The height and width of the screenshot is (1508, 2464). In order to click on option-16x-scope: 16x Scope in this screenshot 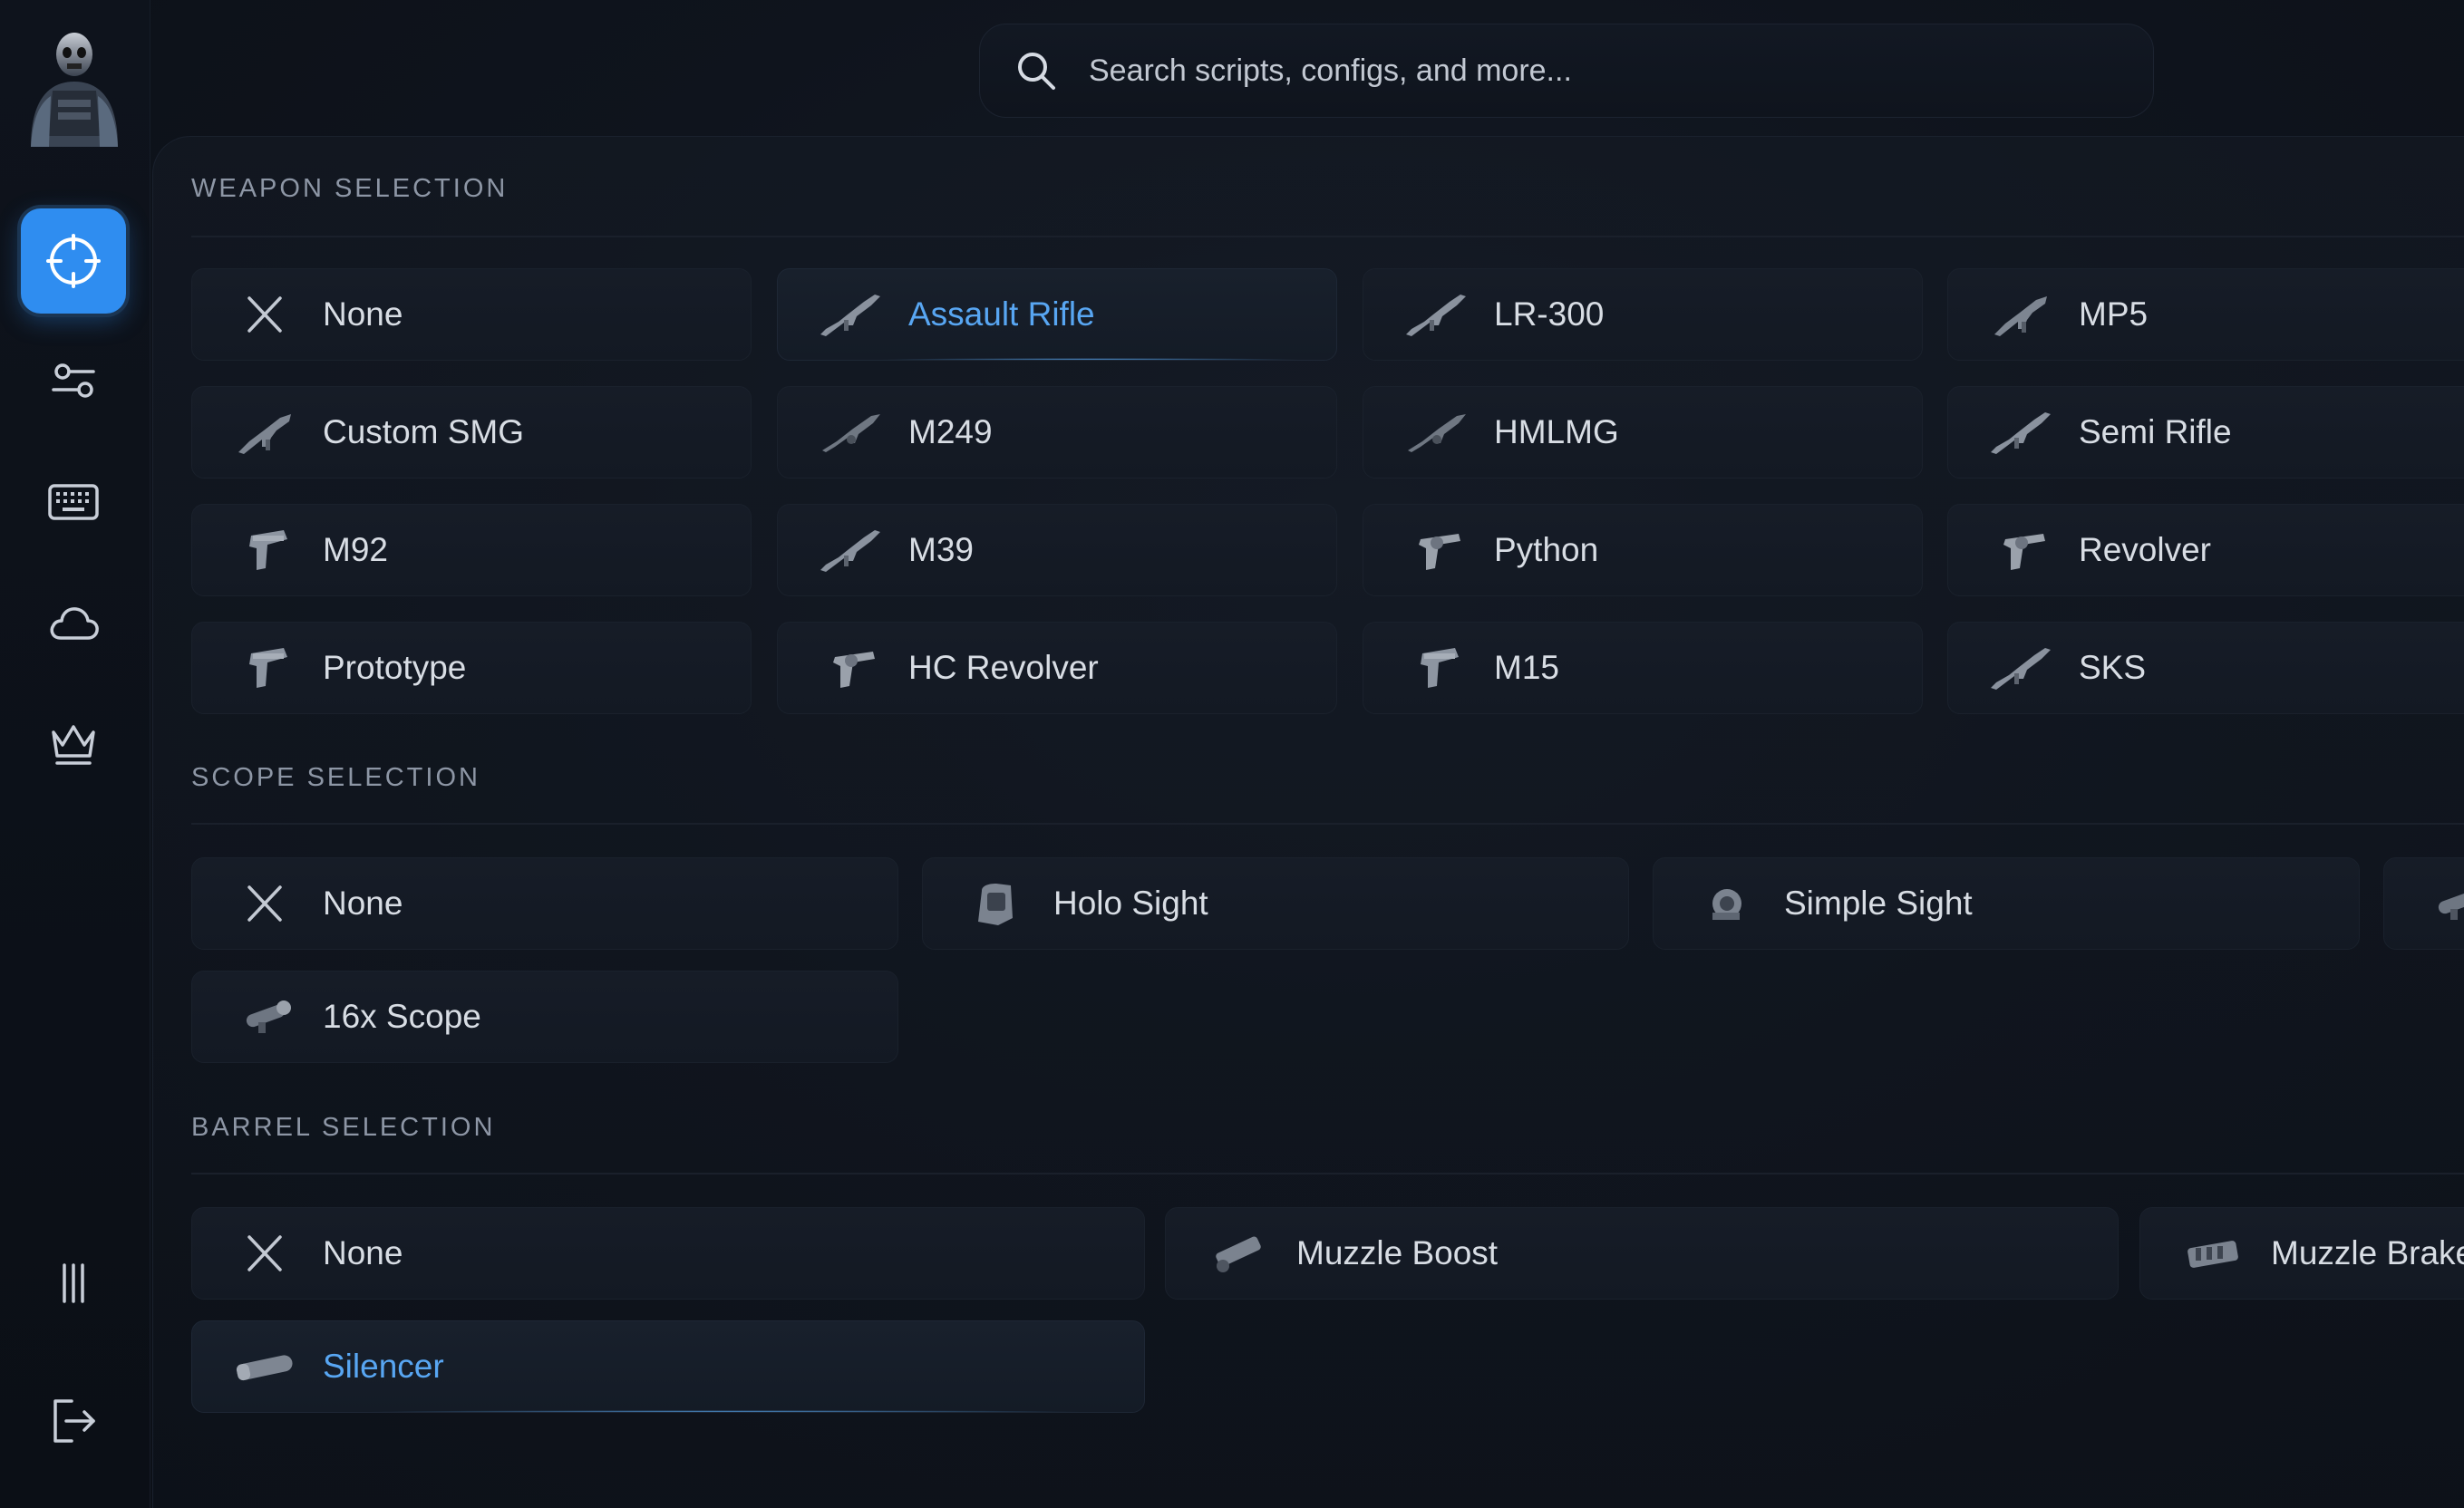, I will do `click(544, 1017)`.